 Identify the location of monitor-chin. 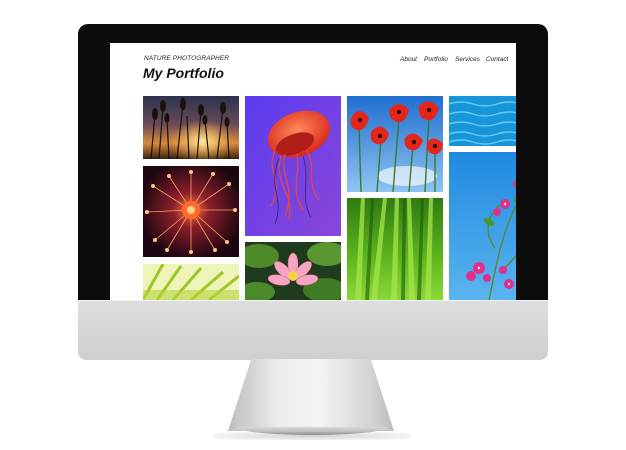
(313, 330).